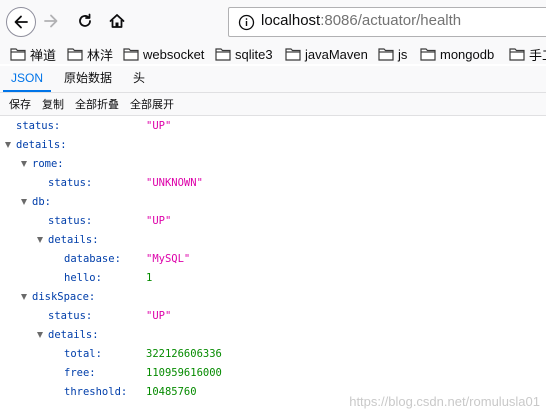 This screenshot has width=546, height=417. What do you see at coordinates (273, 297) in the screenshot?
I see `tree-row: diskSpace:` at bounding box center [273, 297].